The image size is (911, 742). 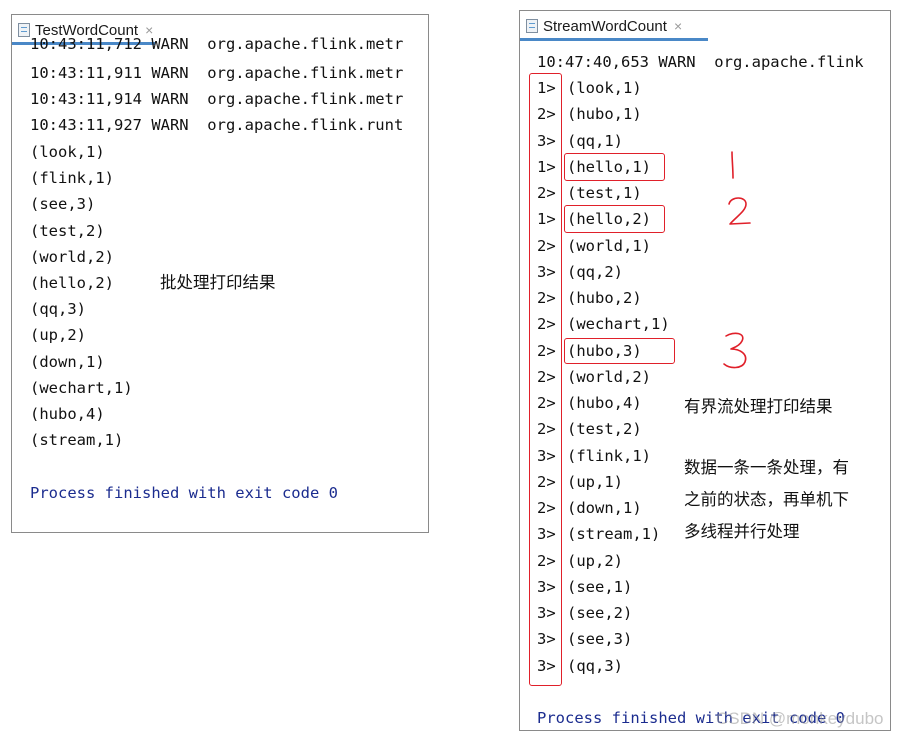 I want to click on batch-annotation: 批处理打印结果, so click(x=218, y=282).